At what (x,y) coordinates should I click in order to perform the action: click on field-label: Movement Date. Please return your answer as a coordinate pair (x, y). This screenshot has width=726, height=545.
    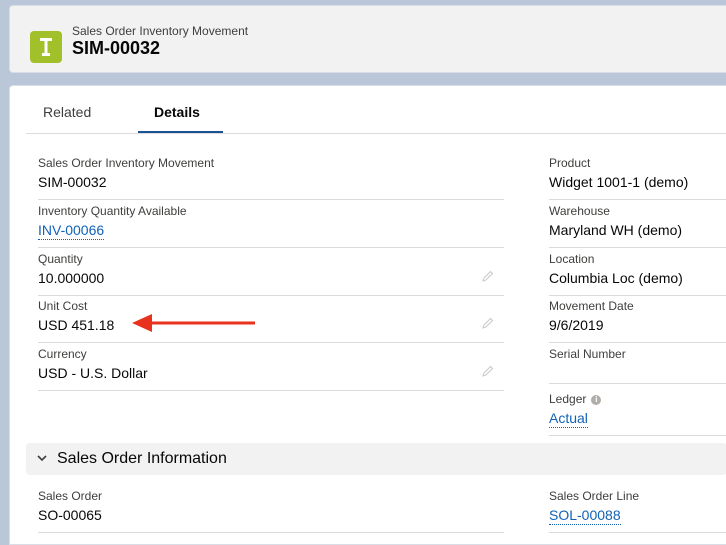
    Looking at the image, I should click on (591, 306).